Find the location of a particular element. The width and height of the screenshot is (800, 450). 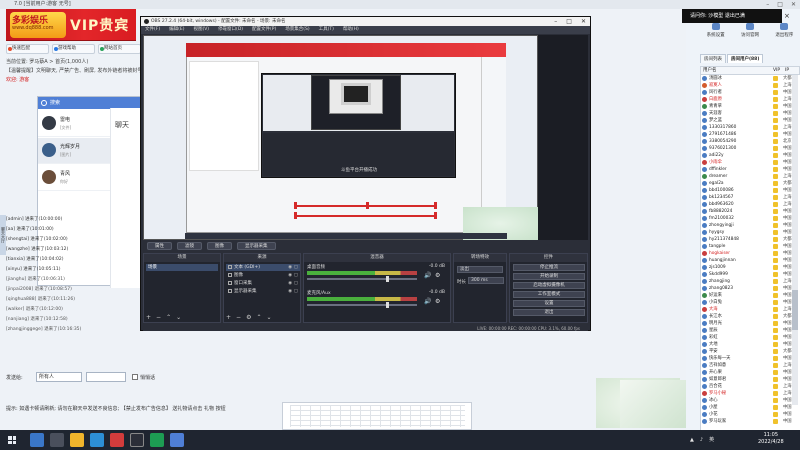

menu-item: 配置文件(P) is located at coordinates (264, 30).